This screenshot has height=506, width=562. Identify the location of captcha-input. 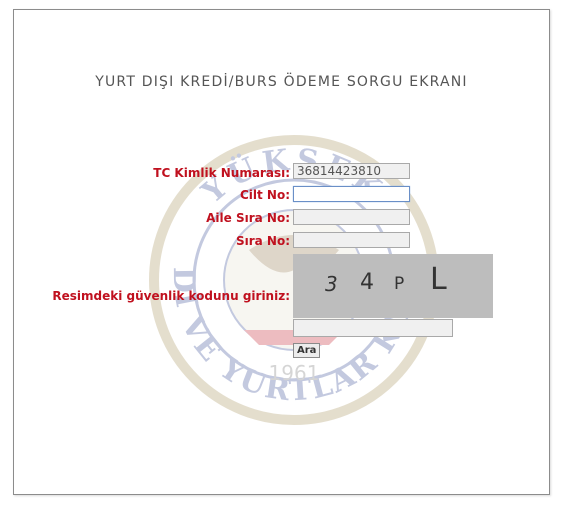
(373, 328).